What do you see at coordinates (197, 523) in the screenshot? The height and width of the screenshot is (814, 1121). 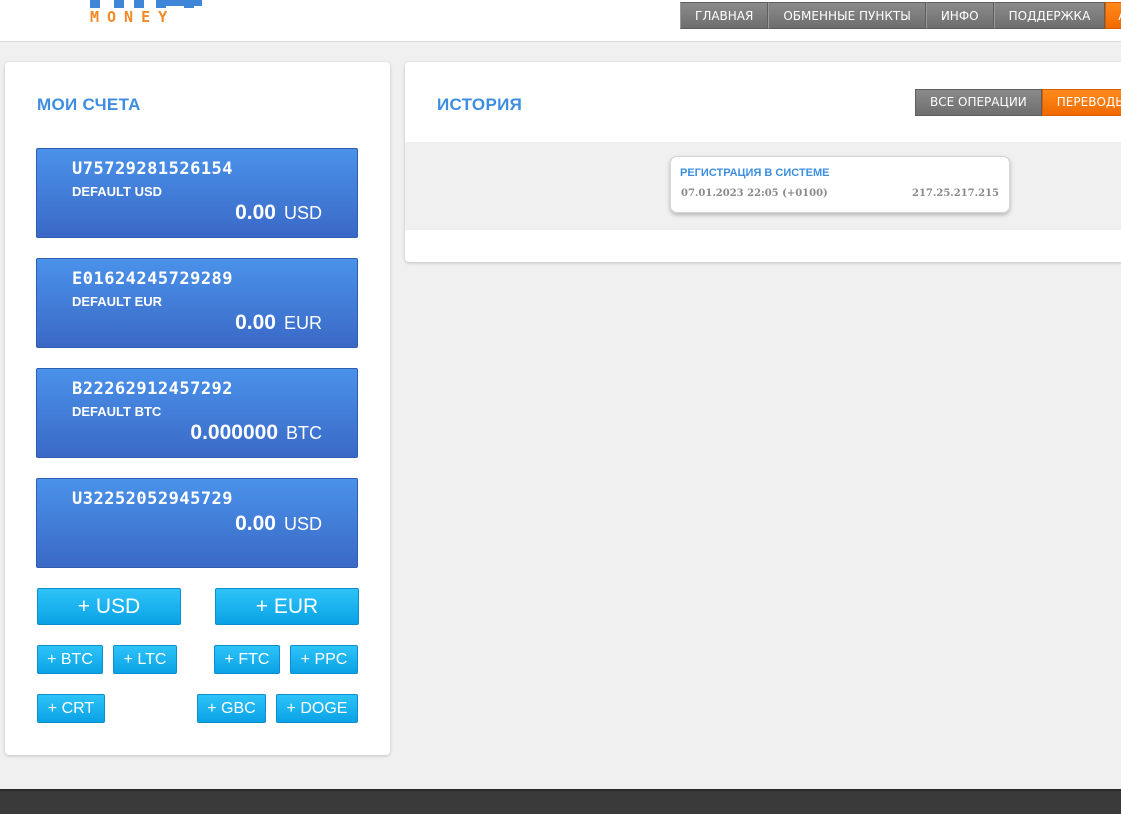 I see `account-card-usd-2: U32252052945729 0.00 USD` at bounding box center [197, 523].